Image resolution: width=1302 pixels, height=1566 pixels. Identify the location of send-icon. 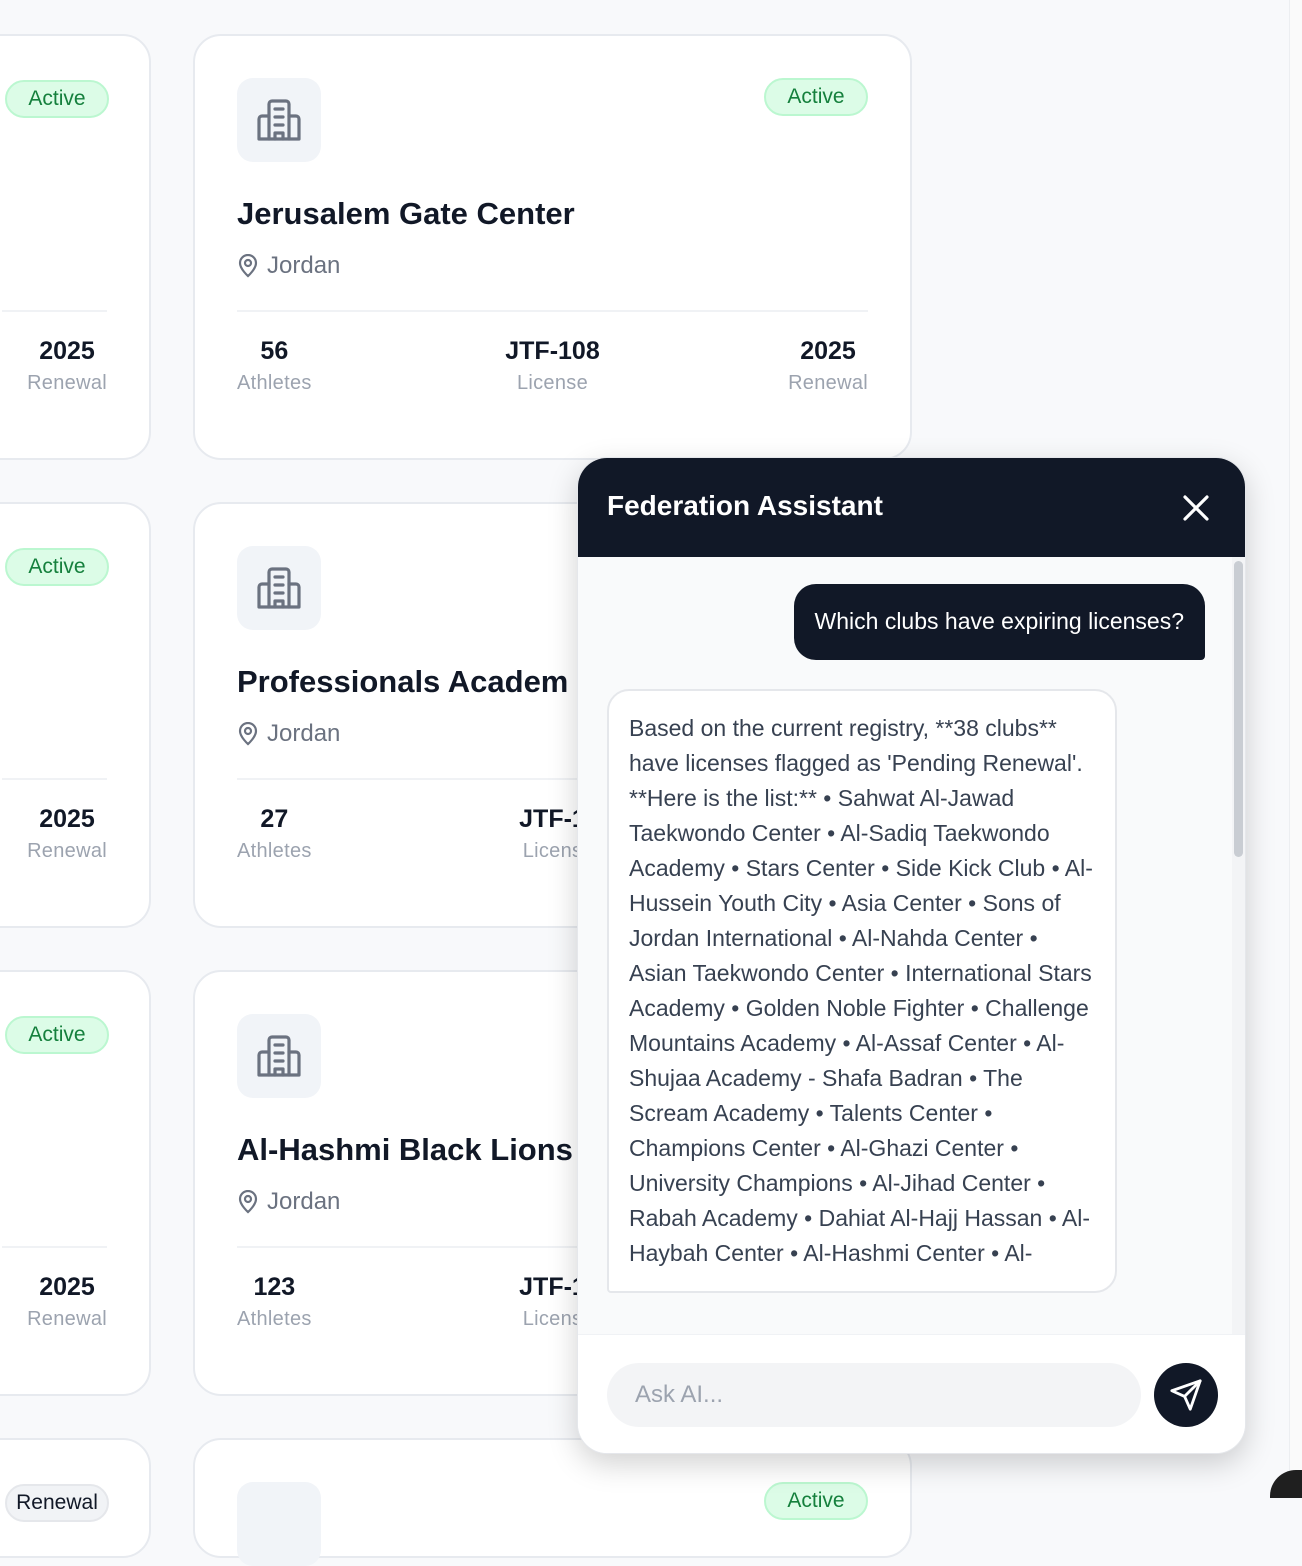
(1186, 1395).